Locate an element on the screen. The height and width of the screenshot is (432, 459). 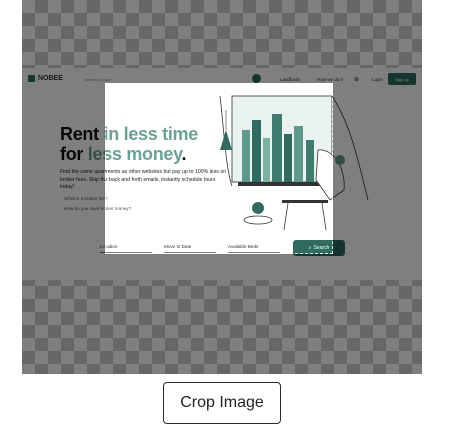
crop-mask-left is located at coordinates (63, 168).